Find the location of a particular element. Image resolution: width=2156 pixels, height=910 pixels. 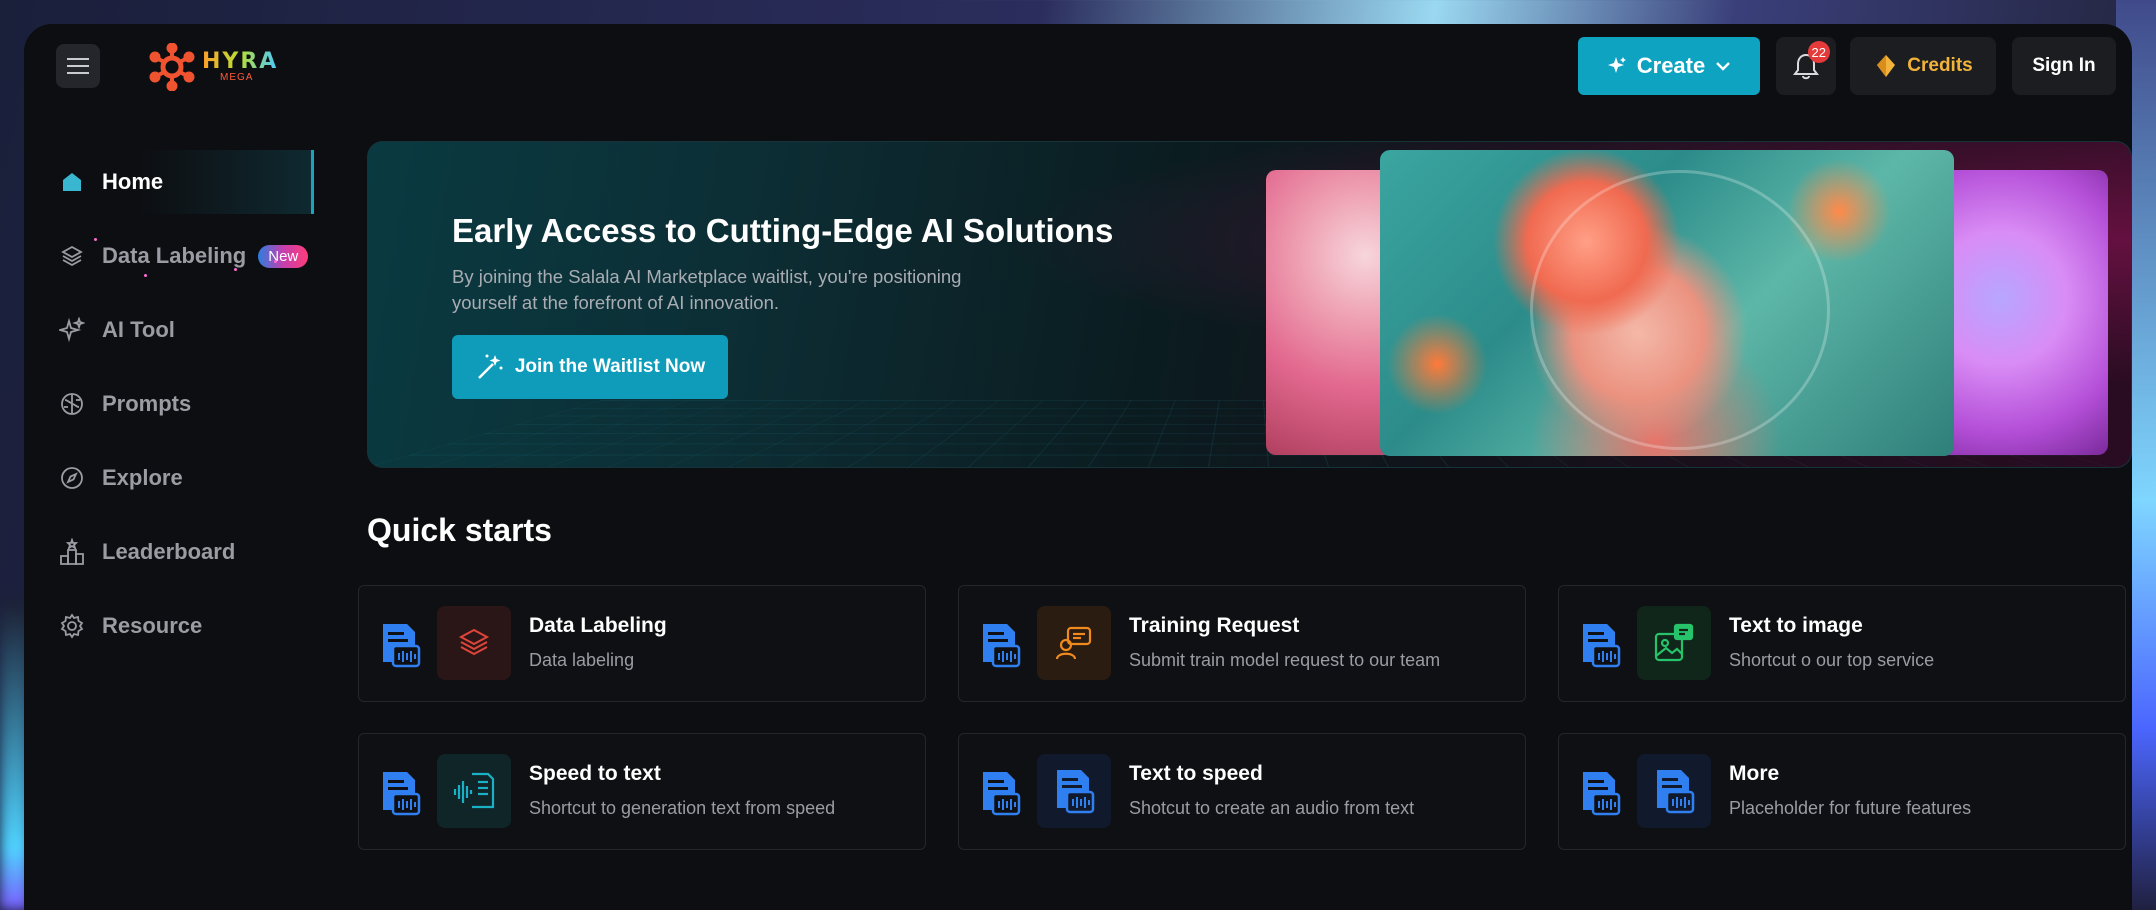

card-description: Data labeling is located at coordinates (582, 660).